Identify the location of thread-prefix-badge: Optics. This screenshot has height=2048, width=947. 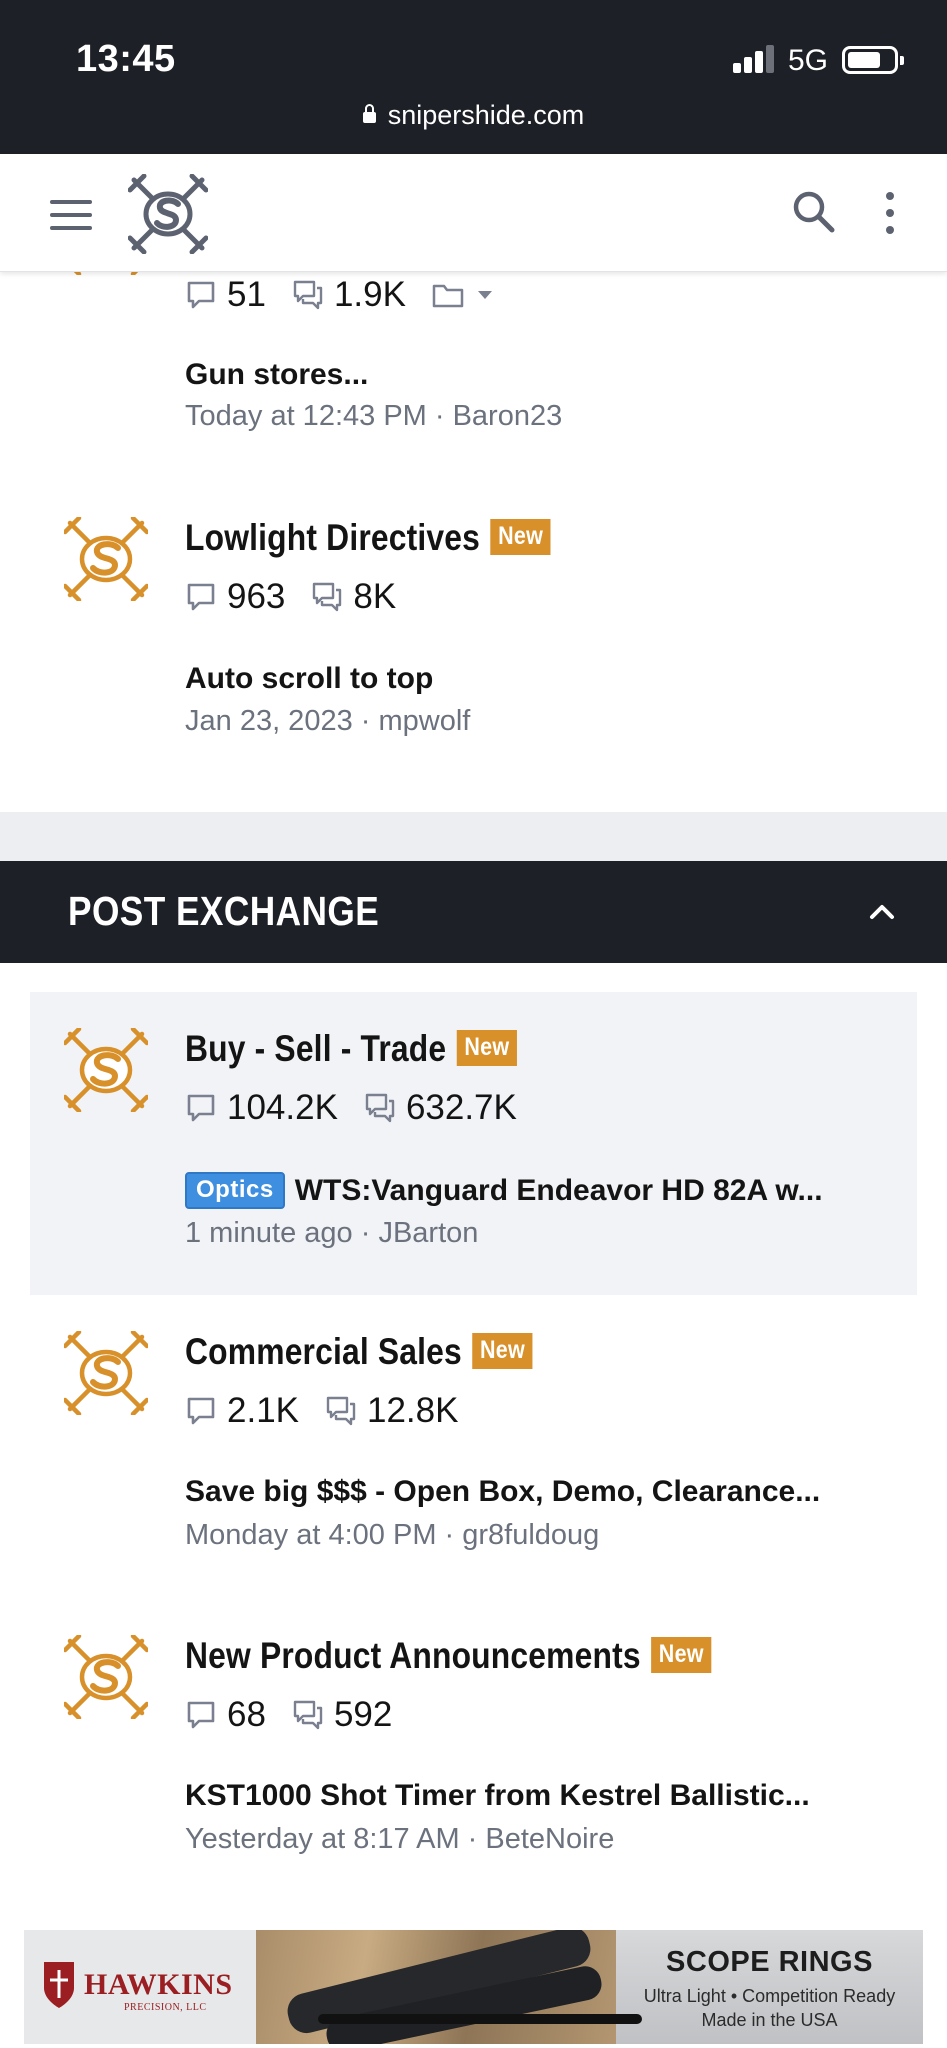
(235, 1190).